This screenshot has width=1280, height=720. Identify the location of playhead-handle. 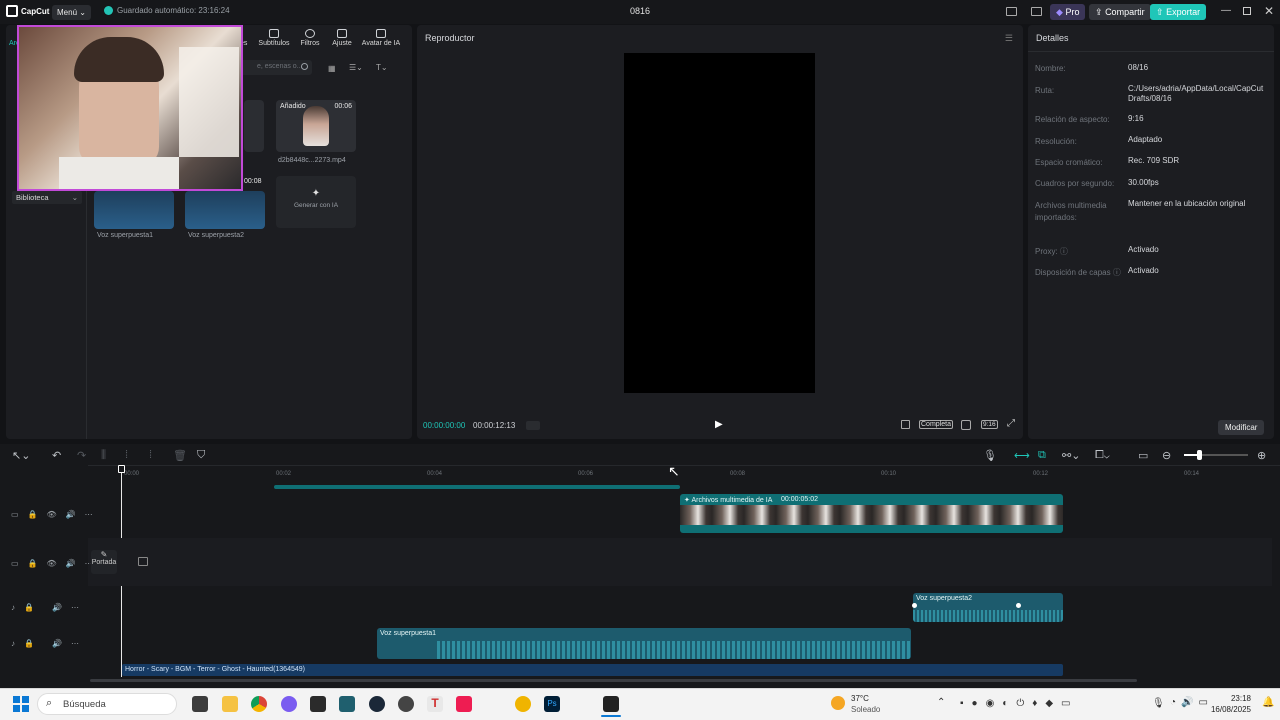
(121, 469).